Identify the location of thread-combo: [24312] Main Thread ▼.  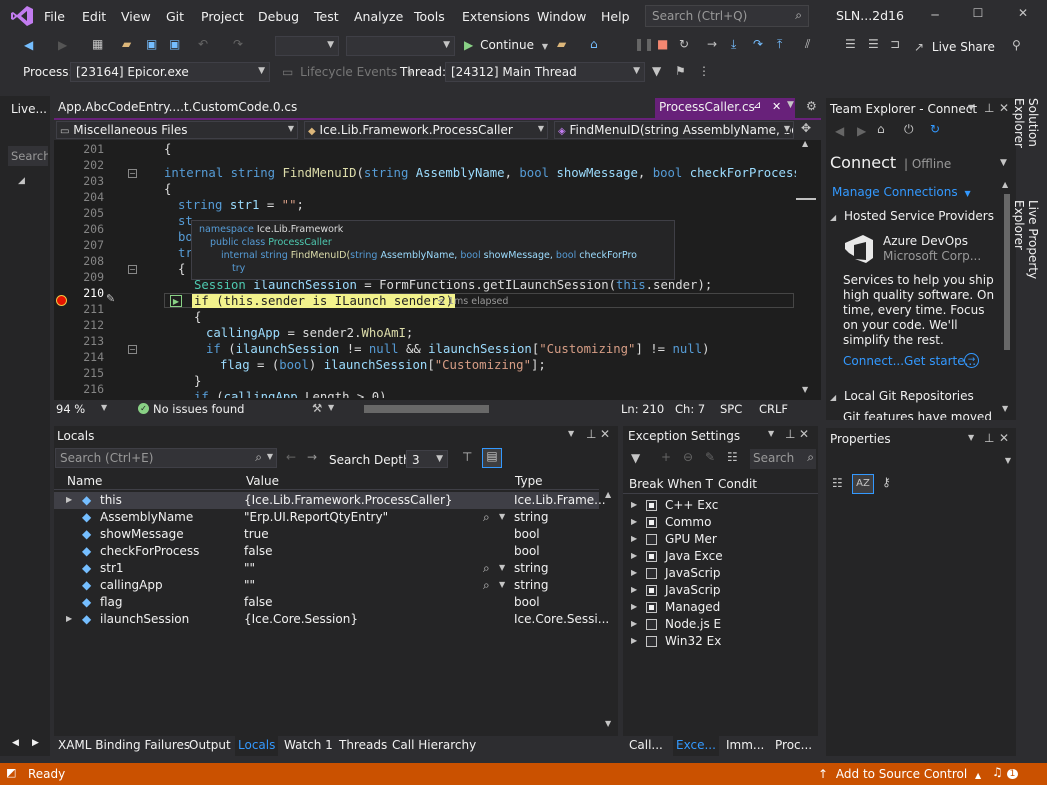
(545, 72).